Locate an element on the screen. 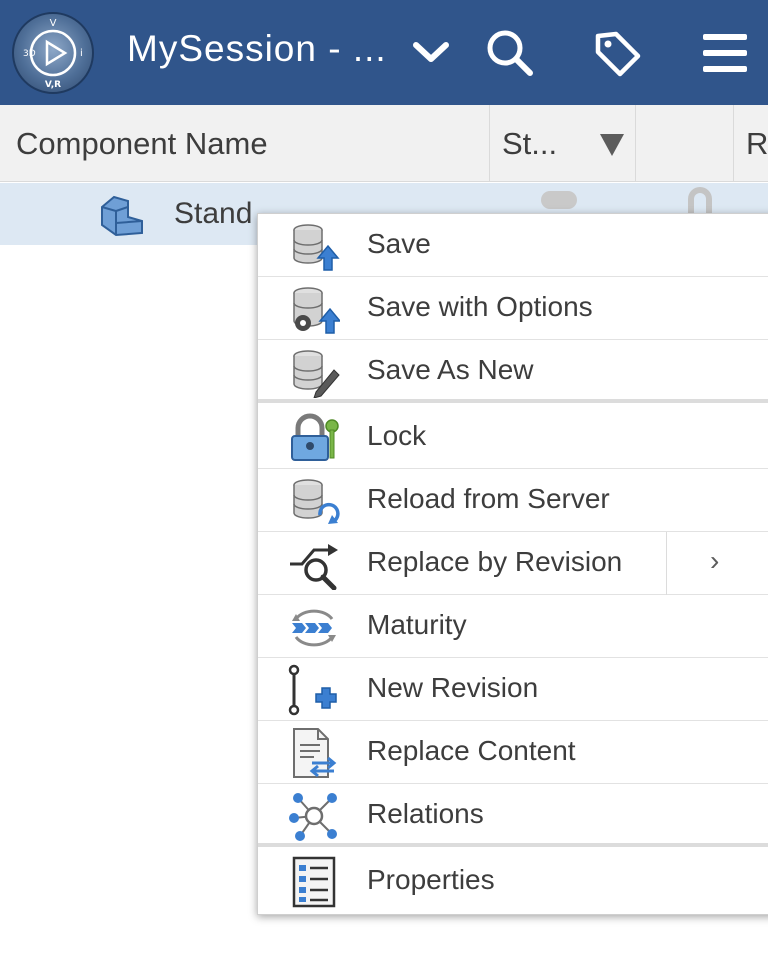  replace-revision-icon is located at coordinates (314, 564).